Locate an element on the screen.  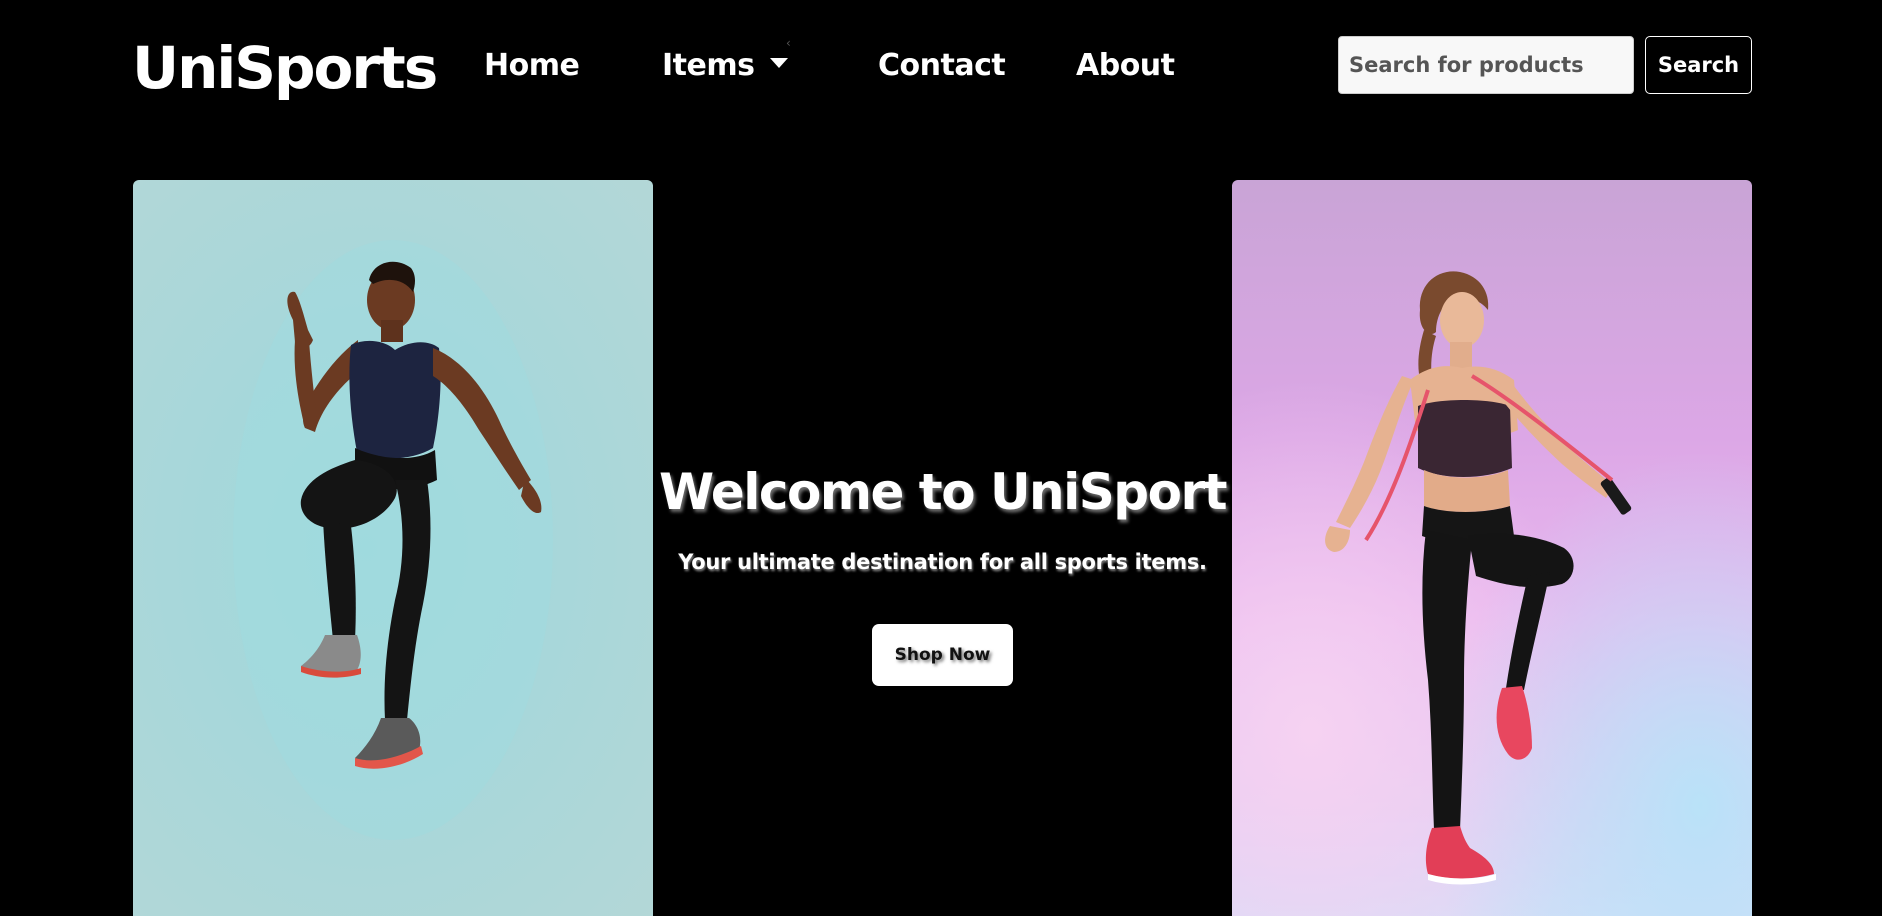
shop-now-button: Shop Now is located at coordinates (942, 655).